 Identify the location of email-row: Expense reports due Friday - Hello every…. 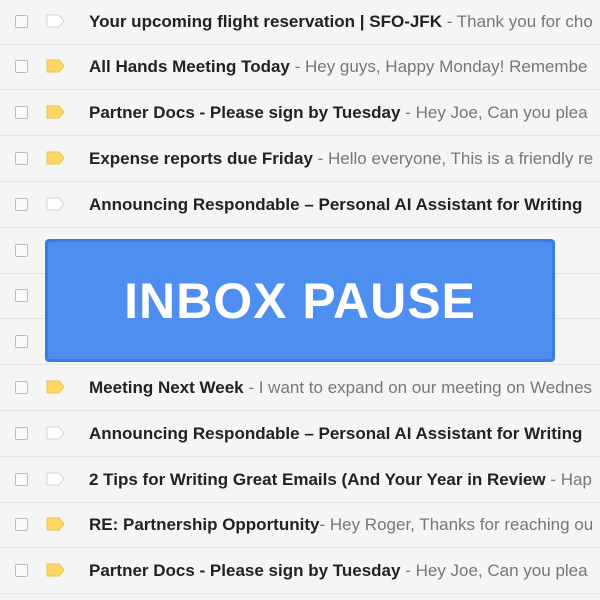
(300, 159).